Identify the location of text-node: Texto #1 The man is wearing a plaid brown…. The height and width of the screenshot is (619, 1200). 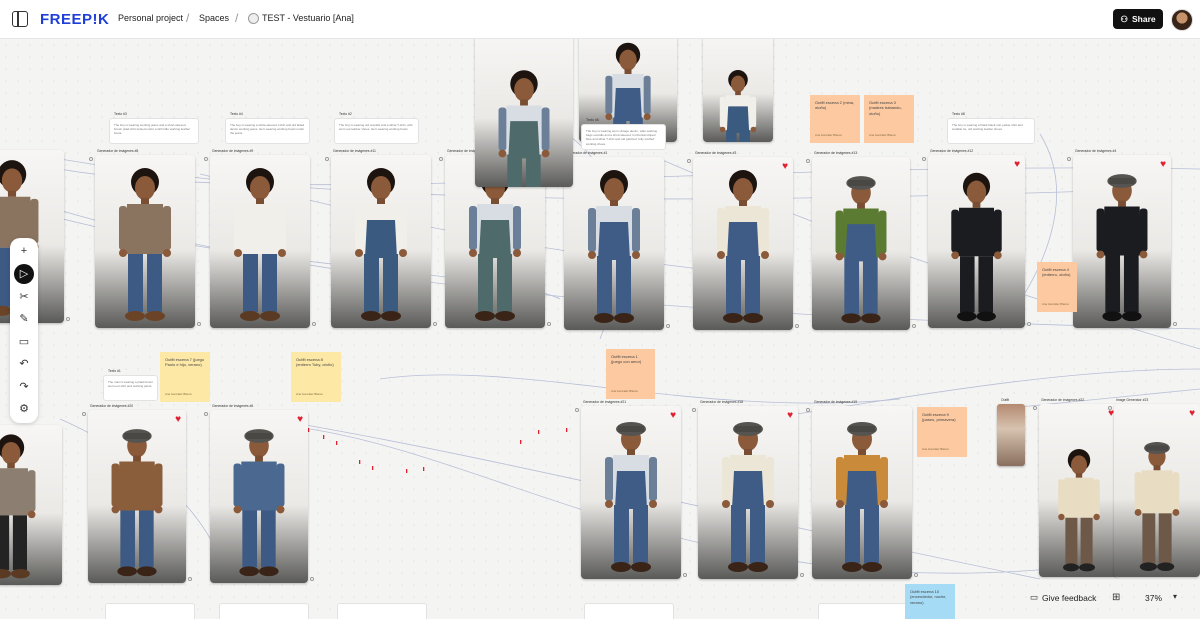
(130, 385).